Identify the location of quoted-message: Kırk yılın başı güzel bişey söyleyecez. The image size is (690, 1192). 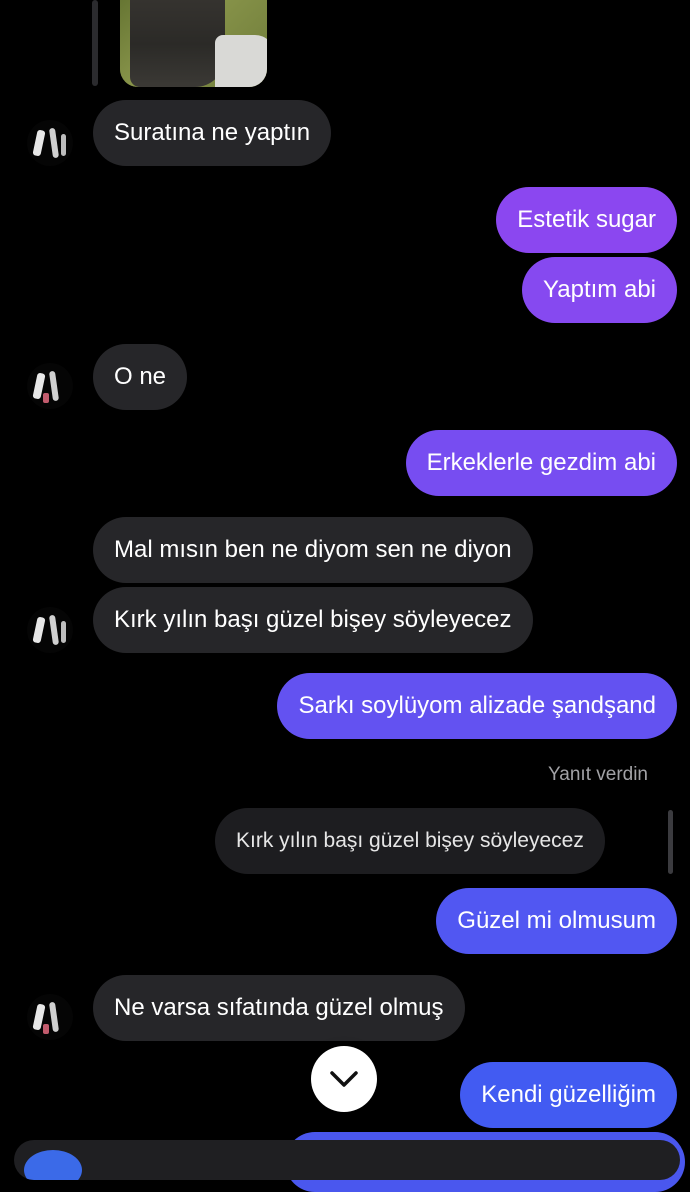
(410, 841).